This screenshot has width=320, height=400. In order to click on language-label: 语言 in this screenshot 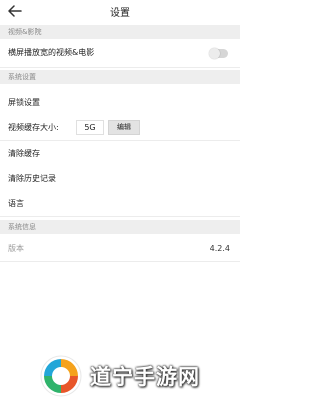, I will do `click(16, 203)`.